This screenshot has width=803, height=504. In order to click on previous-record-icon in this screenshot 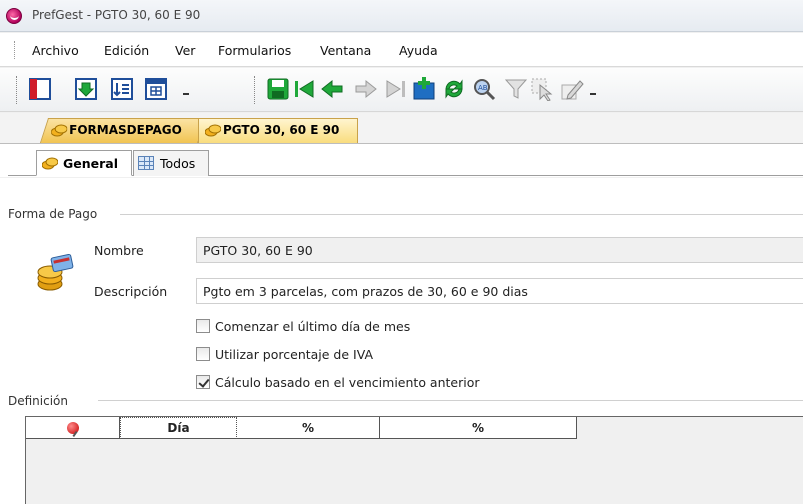, I will do `click(332, 89)`.